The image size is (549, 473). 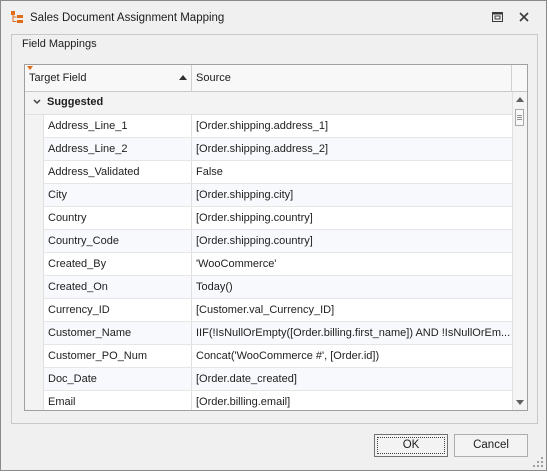 I want to click on restore-window-icon, so click(x=497, y=17).